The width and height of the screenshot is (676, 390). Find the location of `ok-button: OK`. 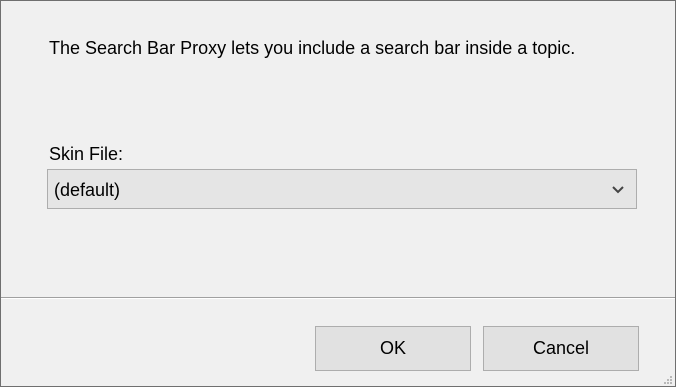

ok-button: OK is located at coordinates (393, 348).